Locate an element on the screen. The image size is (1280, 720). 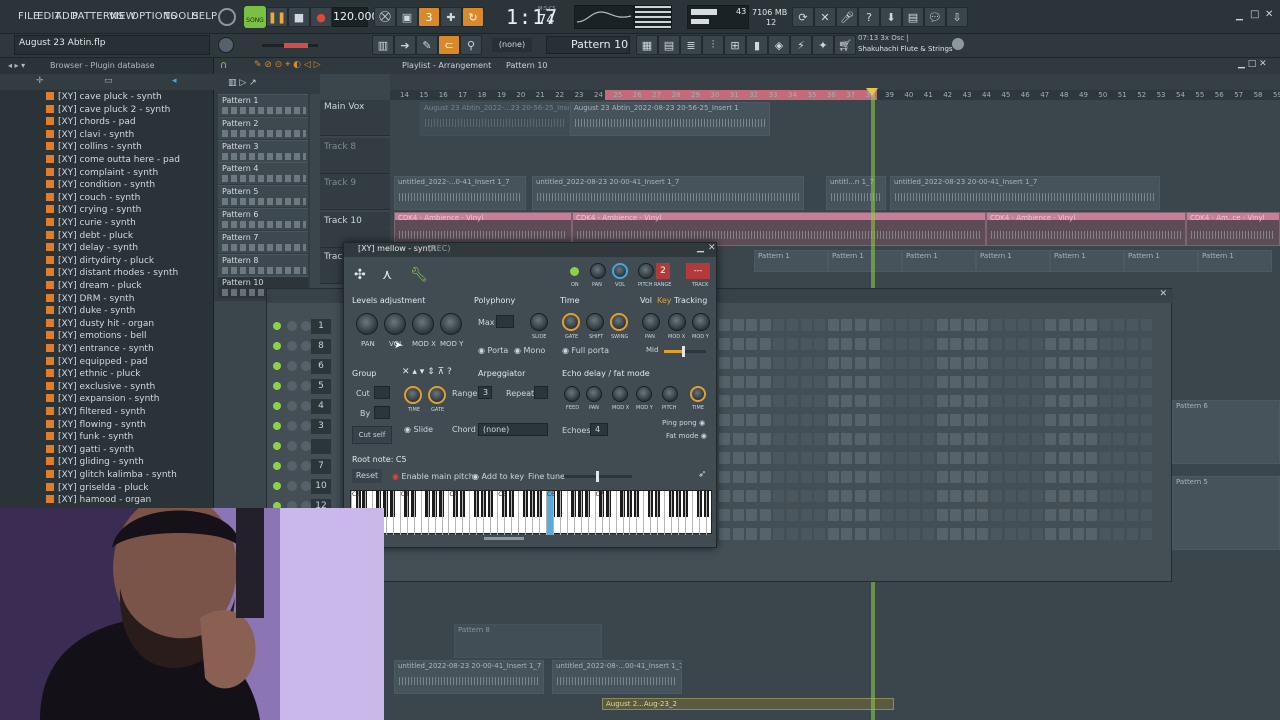
browser-item: [XY] duke - synth is located at coordinates (90, 312).